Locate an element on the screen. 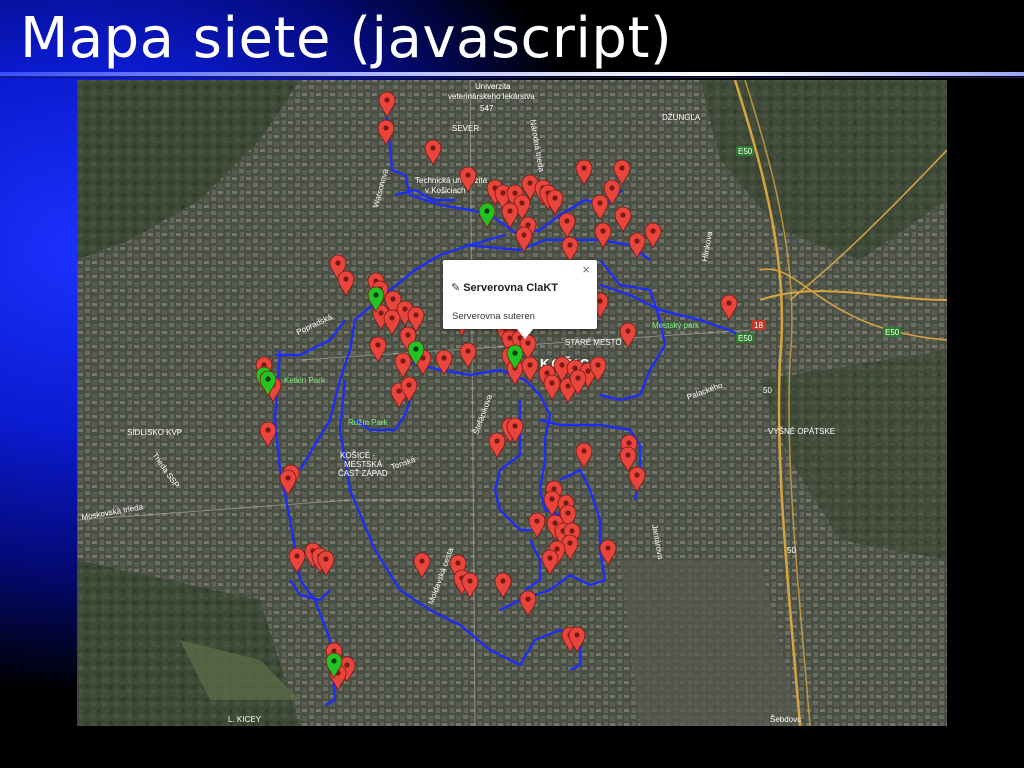  svg-text: 547 is located at coordinates (487, 108).